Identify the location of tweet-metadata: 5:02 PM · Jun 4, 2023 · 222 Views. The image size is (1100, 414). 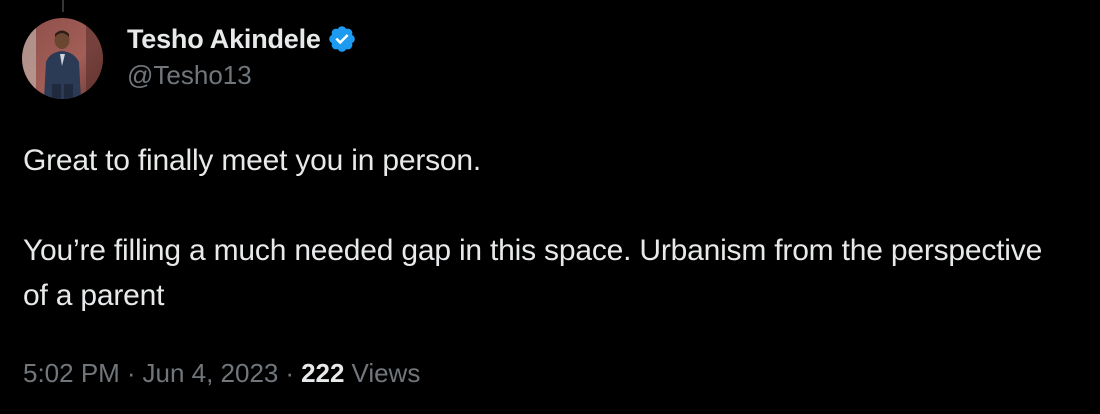
(221, 373).